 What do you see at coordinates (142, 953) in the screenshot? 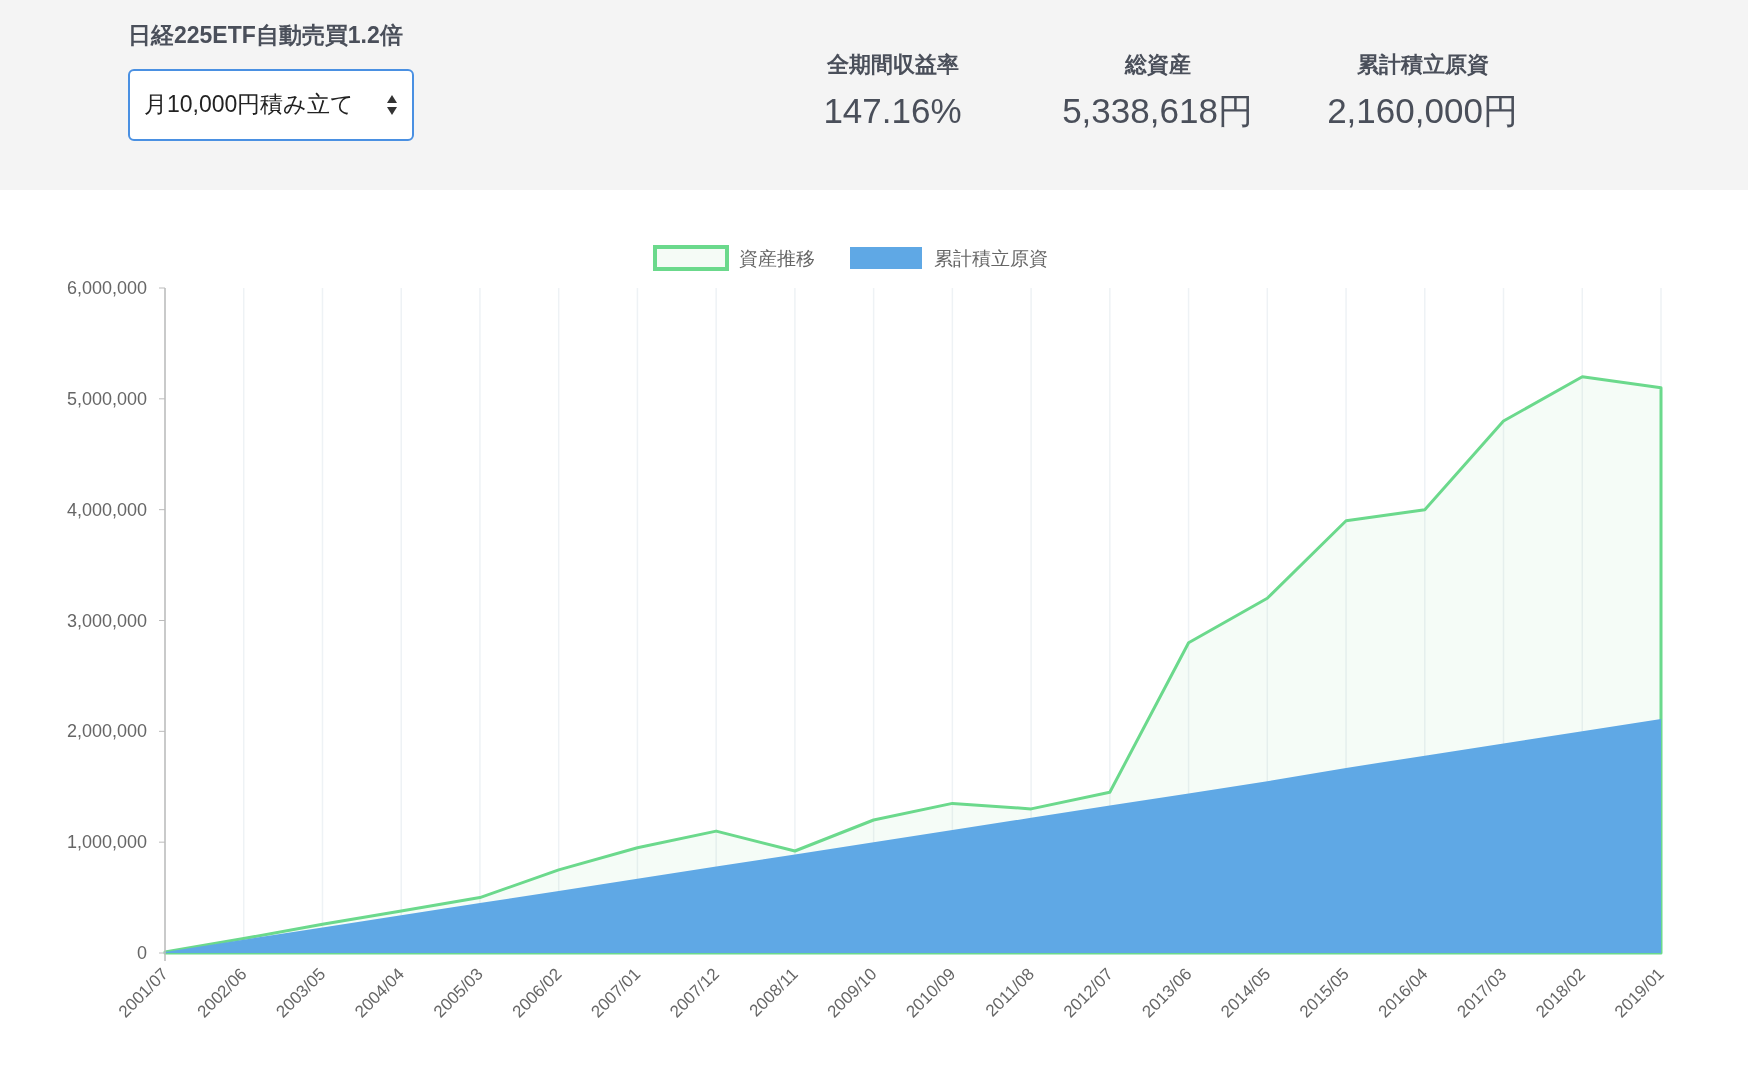
I see `y-tick-label: 0` at bounding box center [142, 953].